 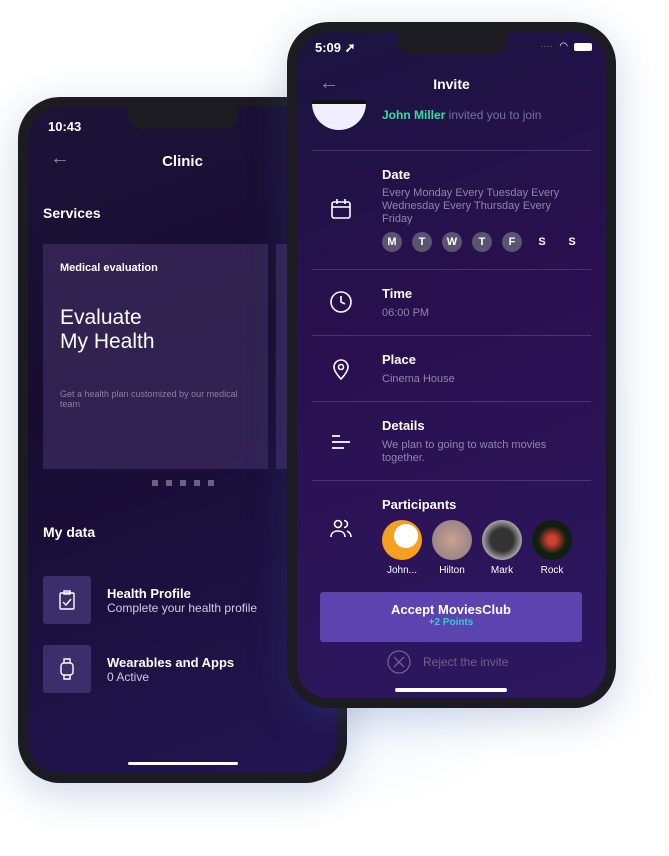 What do you see at coordinates (396, 174) in the screenshot?
I see `date-label: Date` at bounding box center [396, 174].